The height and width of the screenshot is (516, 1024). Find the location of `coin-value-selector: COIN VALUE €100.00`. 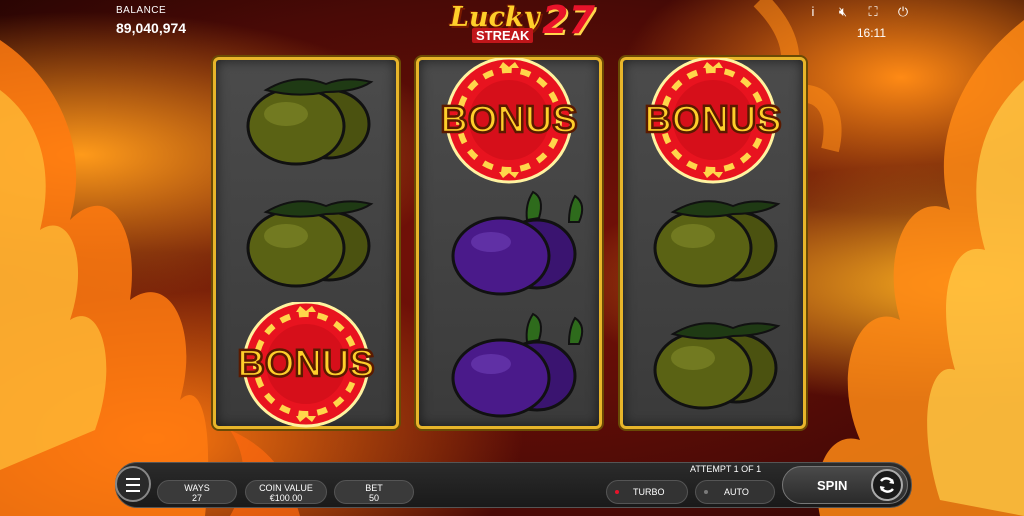

coin-value-selector: COIN VALUE €100.00 is located at coordinates (286, 492).